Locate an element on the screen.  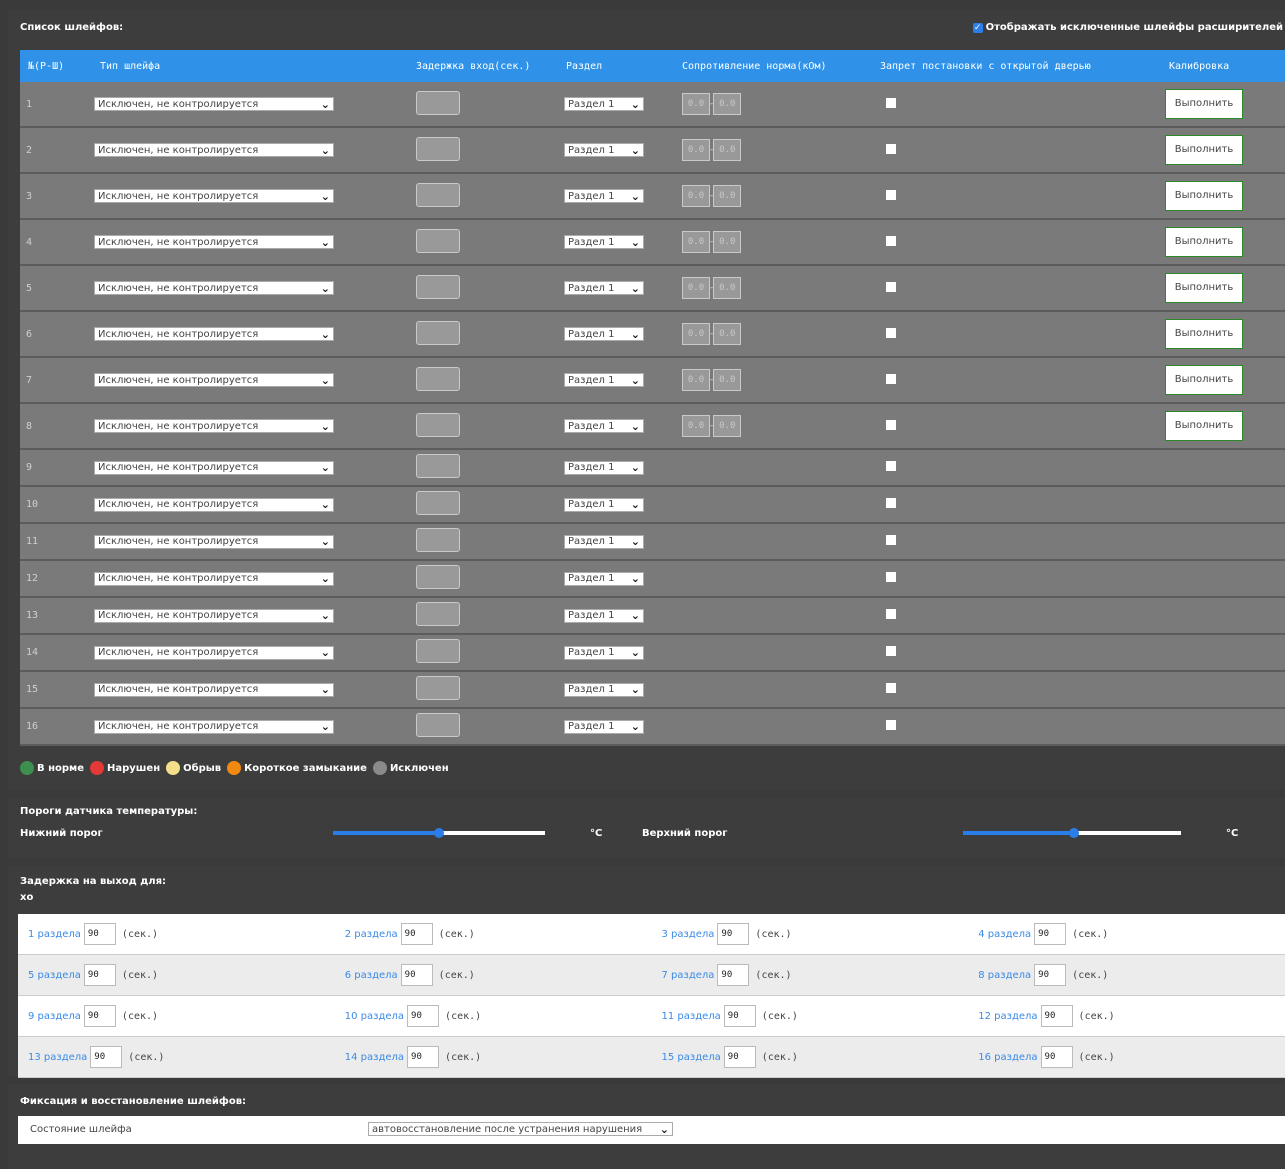
low-slider-thumb is located at coordinates (439, 833).